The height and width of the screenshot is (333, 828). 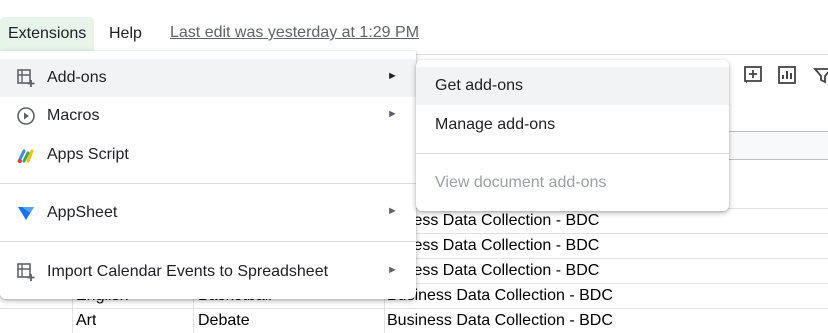 What do you see at coordinates (208, 213) in the screenshot?
I see `menu-item-appsheet: AppSheet ►` at bounding box center [208, 213].